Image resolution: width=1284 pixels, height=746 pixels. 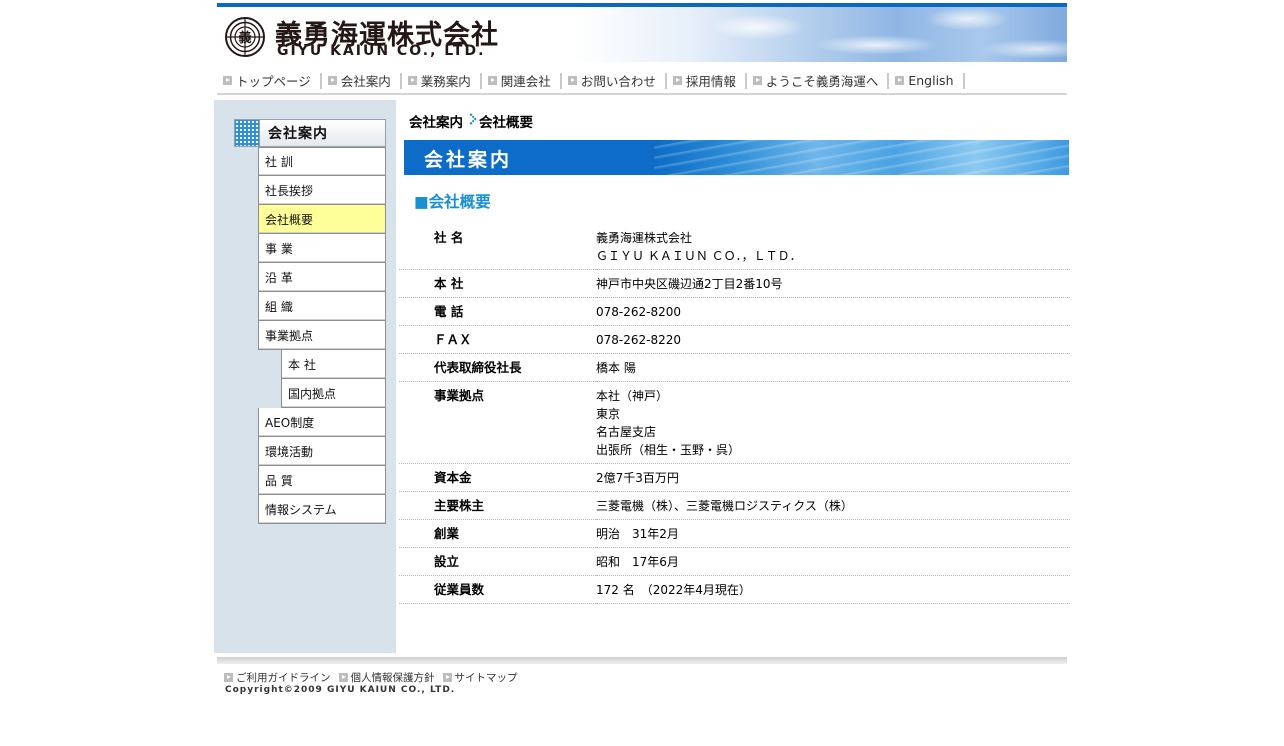 I want to click on value-line: 2億7千3百万円, so click(x=637, y=478).